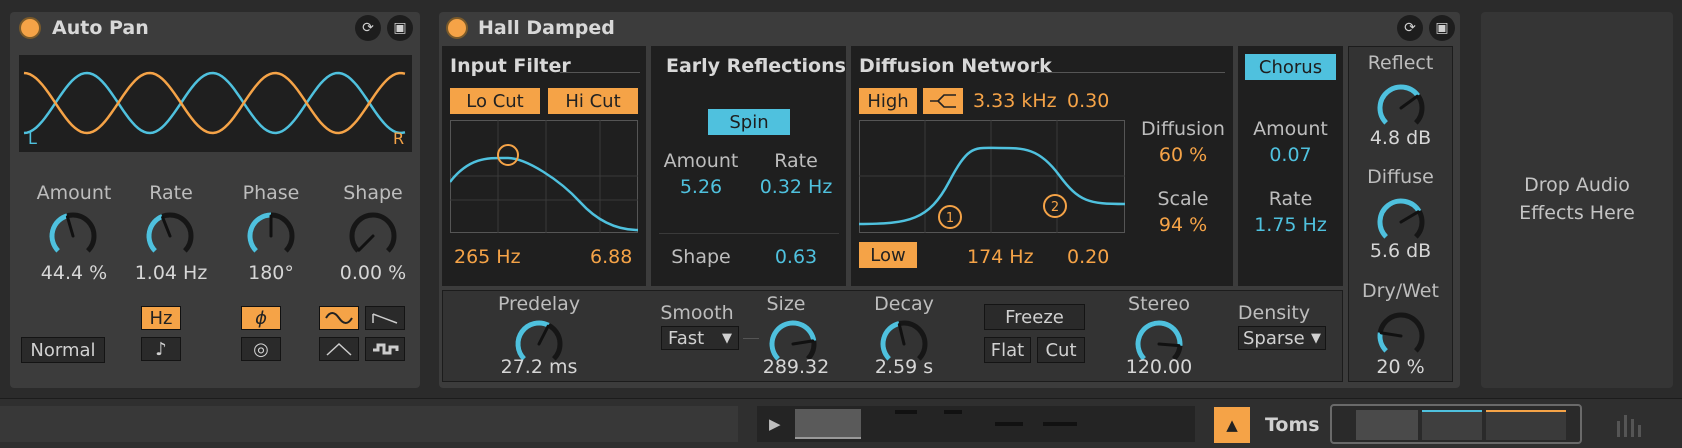  Describe the element at coordinates (1055, 207) in the screenshot. I see `high-marker-label: 2` at that location.